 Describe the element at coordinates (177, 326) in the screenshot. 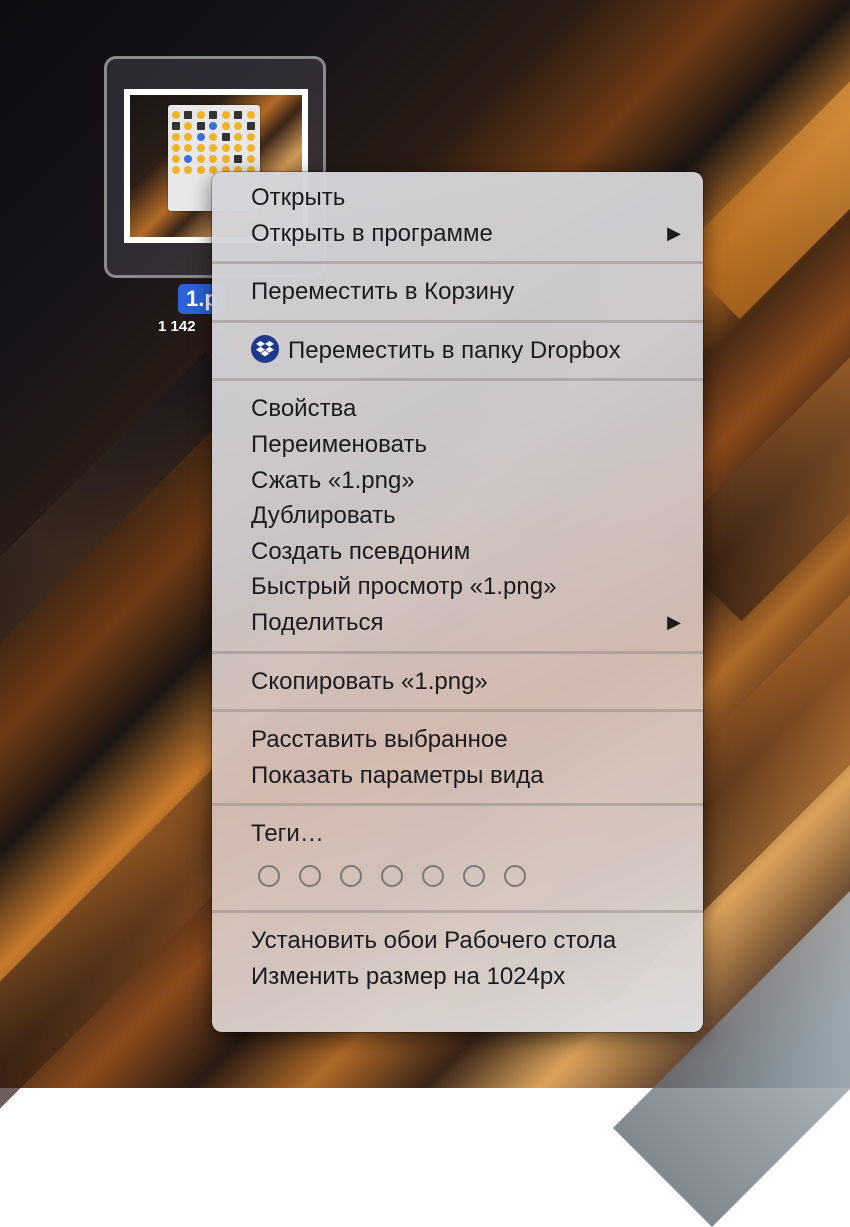

I see `file-size-label: 1 142` at that location.